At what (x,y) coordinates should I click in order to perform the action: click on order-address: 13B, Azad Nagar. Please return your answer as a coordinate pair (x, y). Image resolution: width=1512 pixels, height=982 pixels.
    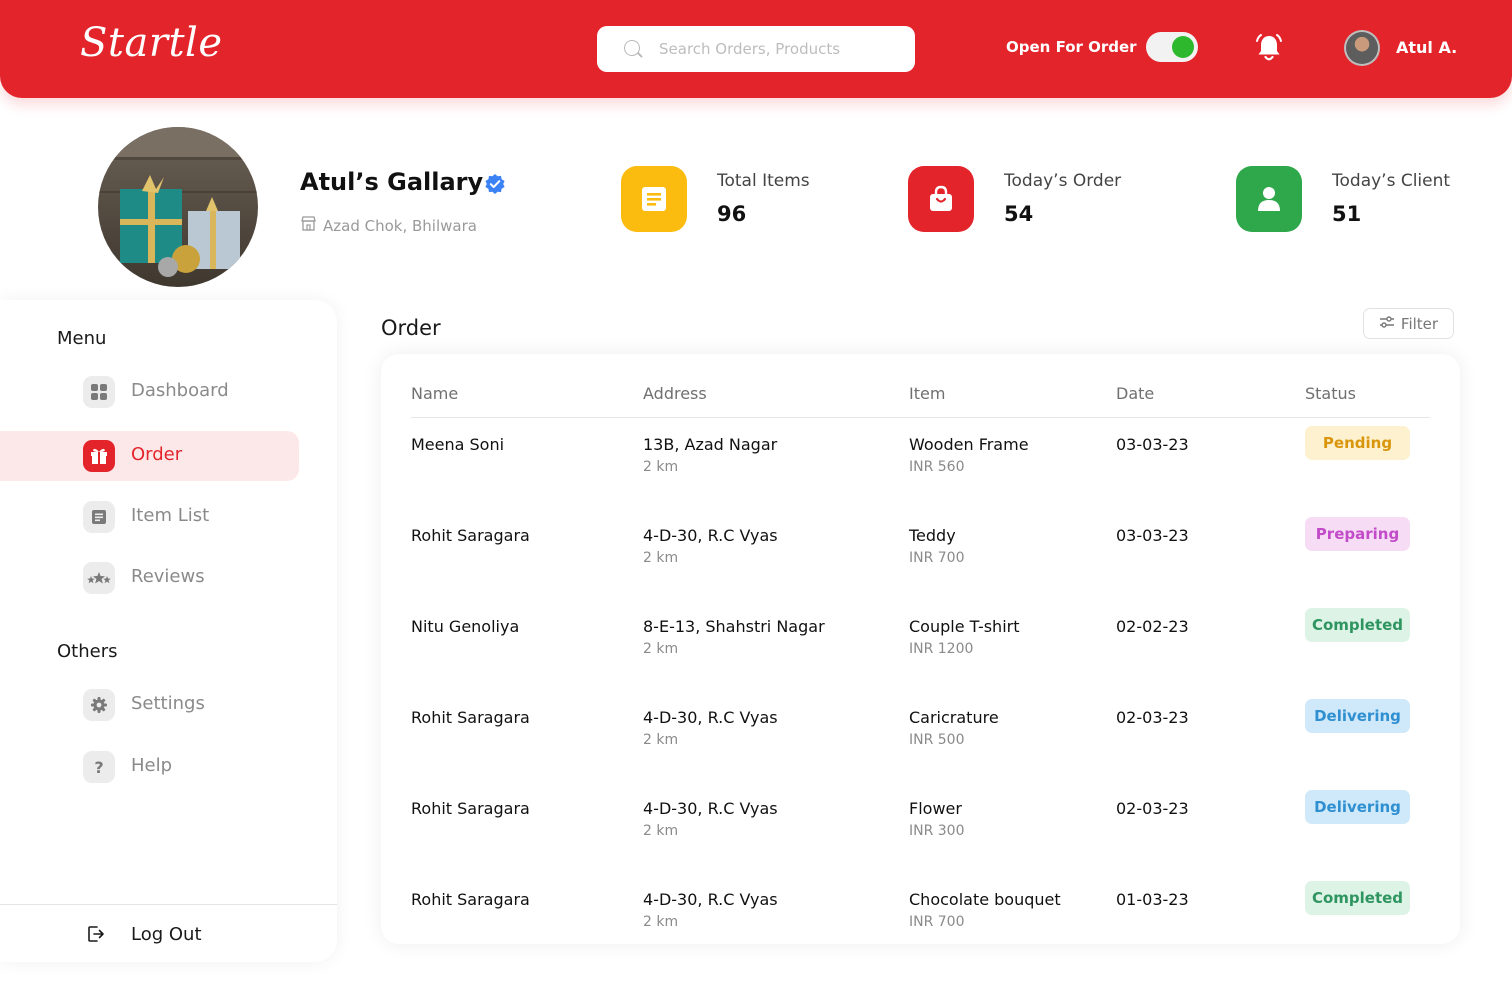
    Looking at the image, I should click on (710, 444).